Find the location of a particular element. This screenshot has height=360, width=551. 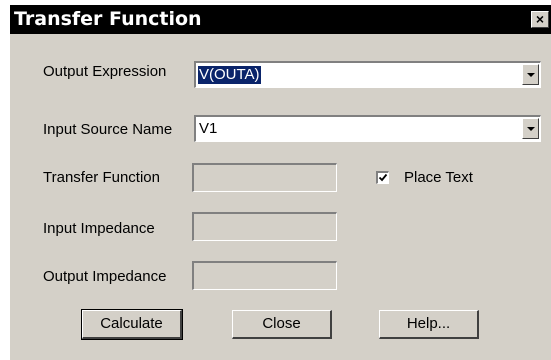

output-expression-value: V(OUTA) is located at coordinates (229, 75).